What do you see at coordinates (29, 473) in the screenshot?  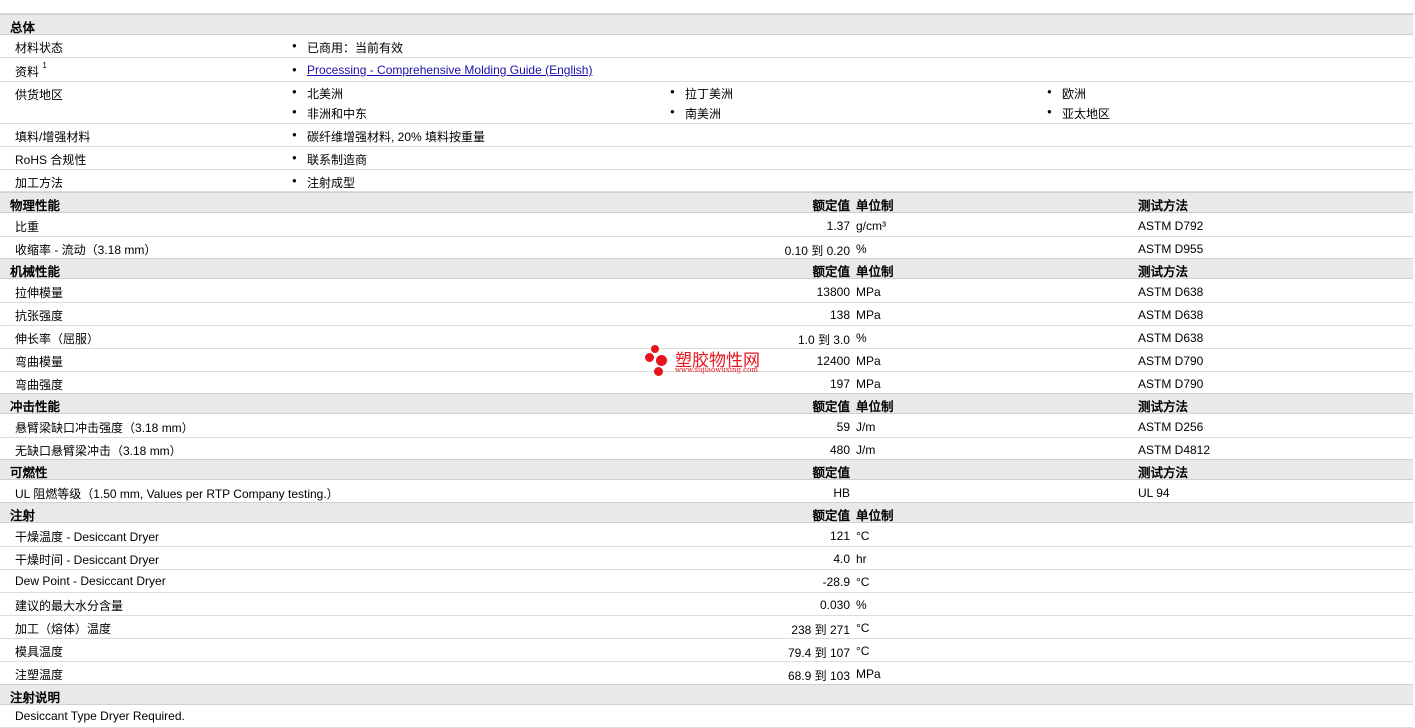 I see `section-title: 可燃性` at bounding box center [29, 473].